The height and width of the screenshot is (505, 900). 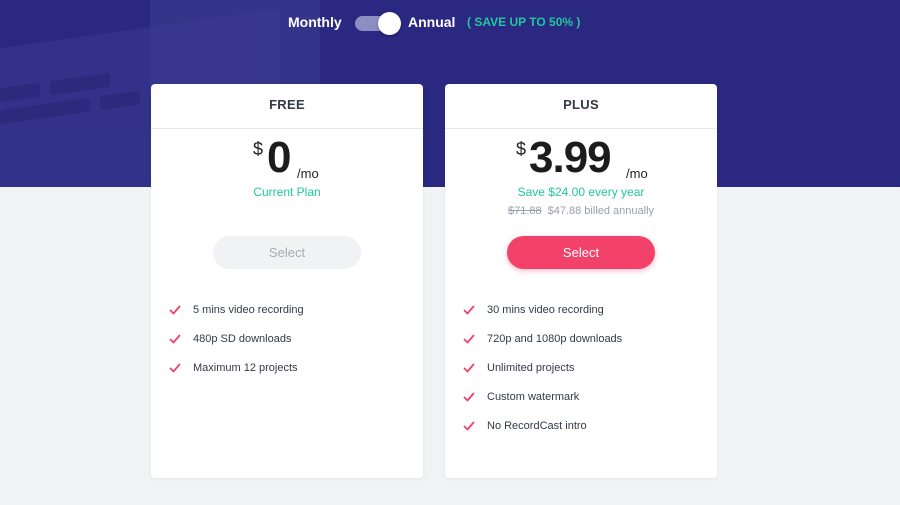 I want to click on original-price: $71.88, so click(x=524, y=211).